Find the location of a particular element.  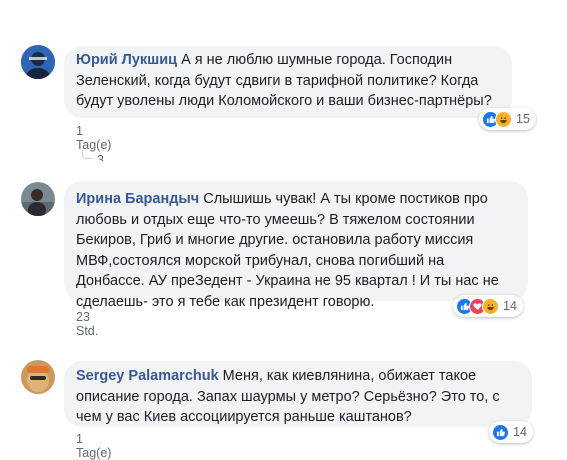

view-replies-link: 3 Antworten is located at coordinates (125, 157).